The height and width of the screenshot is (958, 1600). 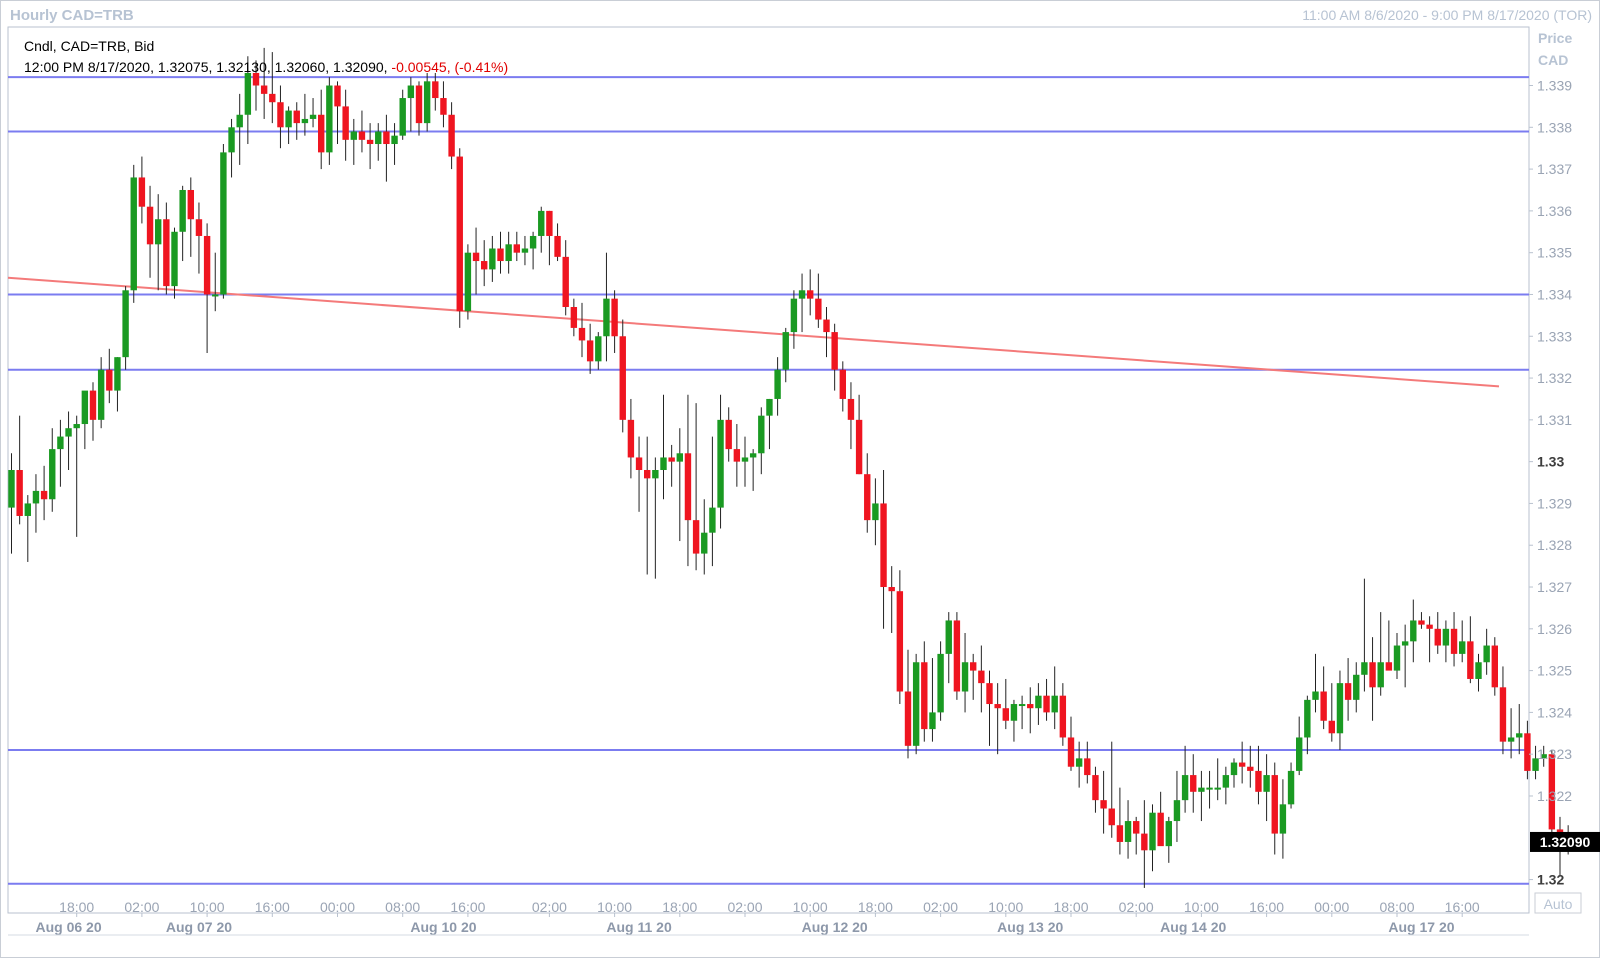 I want to click on price-tick-label: 1.336, so click(x=1554, y=211).